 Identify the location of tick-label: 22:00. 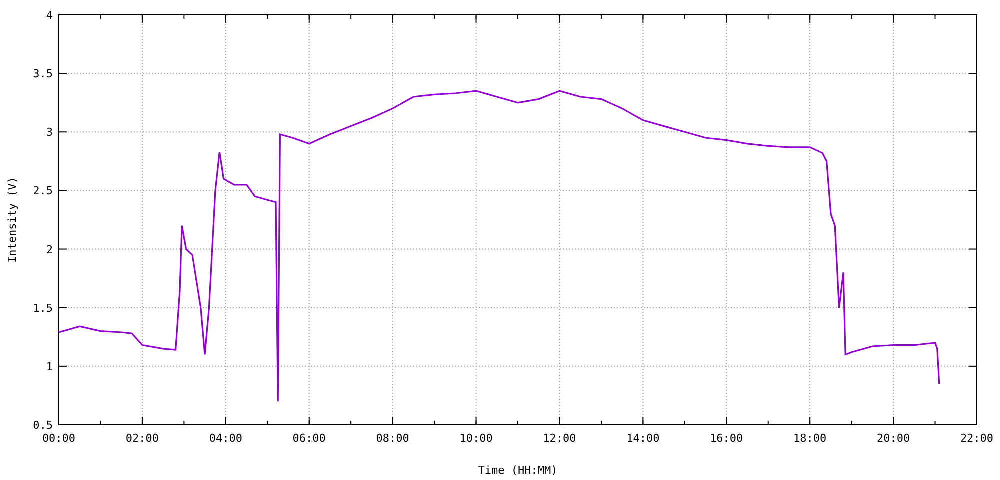
(977, 438).